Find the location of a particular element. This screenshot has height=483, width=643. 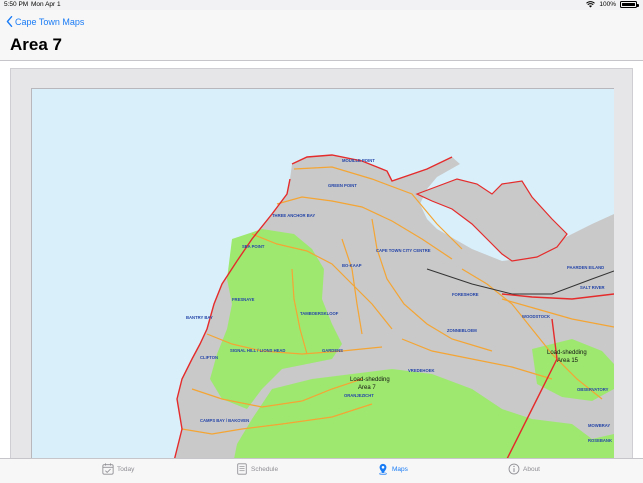

map-label: MOWBRAY is located at coordinates (599, 425).